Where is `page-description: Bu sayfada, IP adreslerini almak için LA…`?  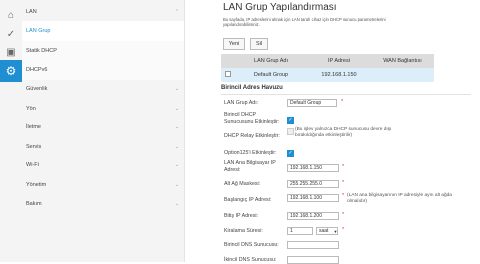 page-description: Bu sayfada, IP adreslerini almak için LA… is located at coordinates (304, 22).